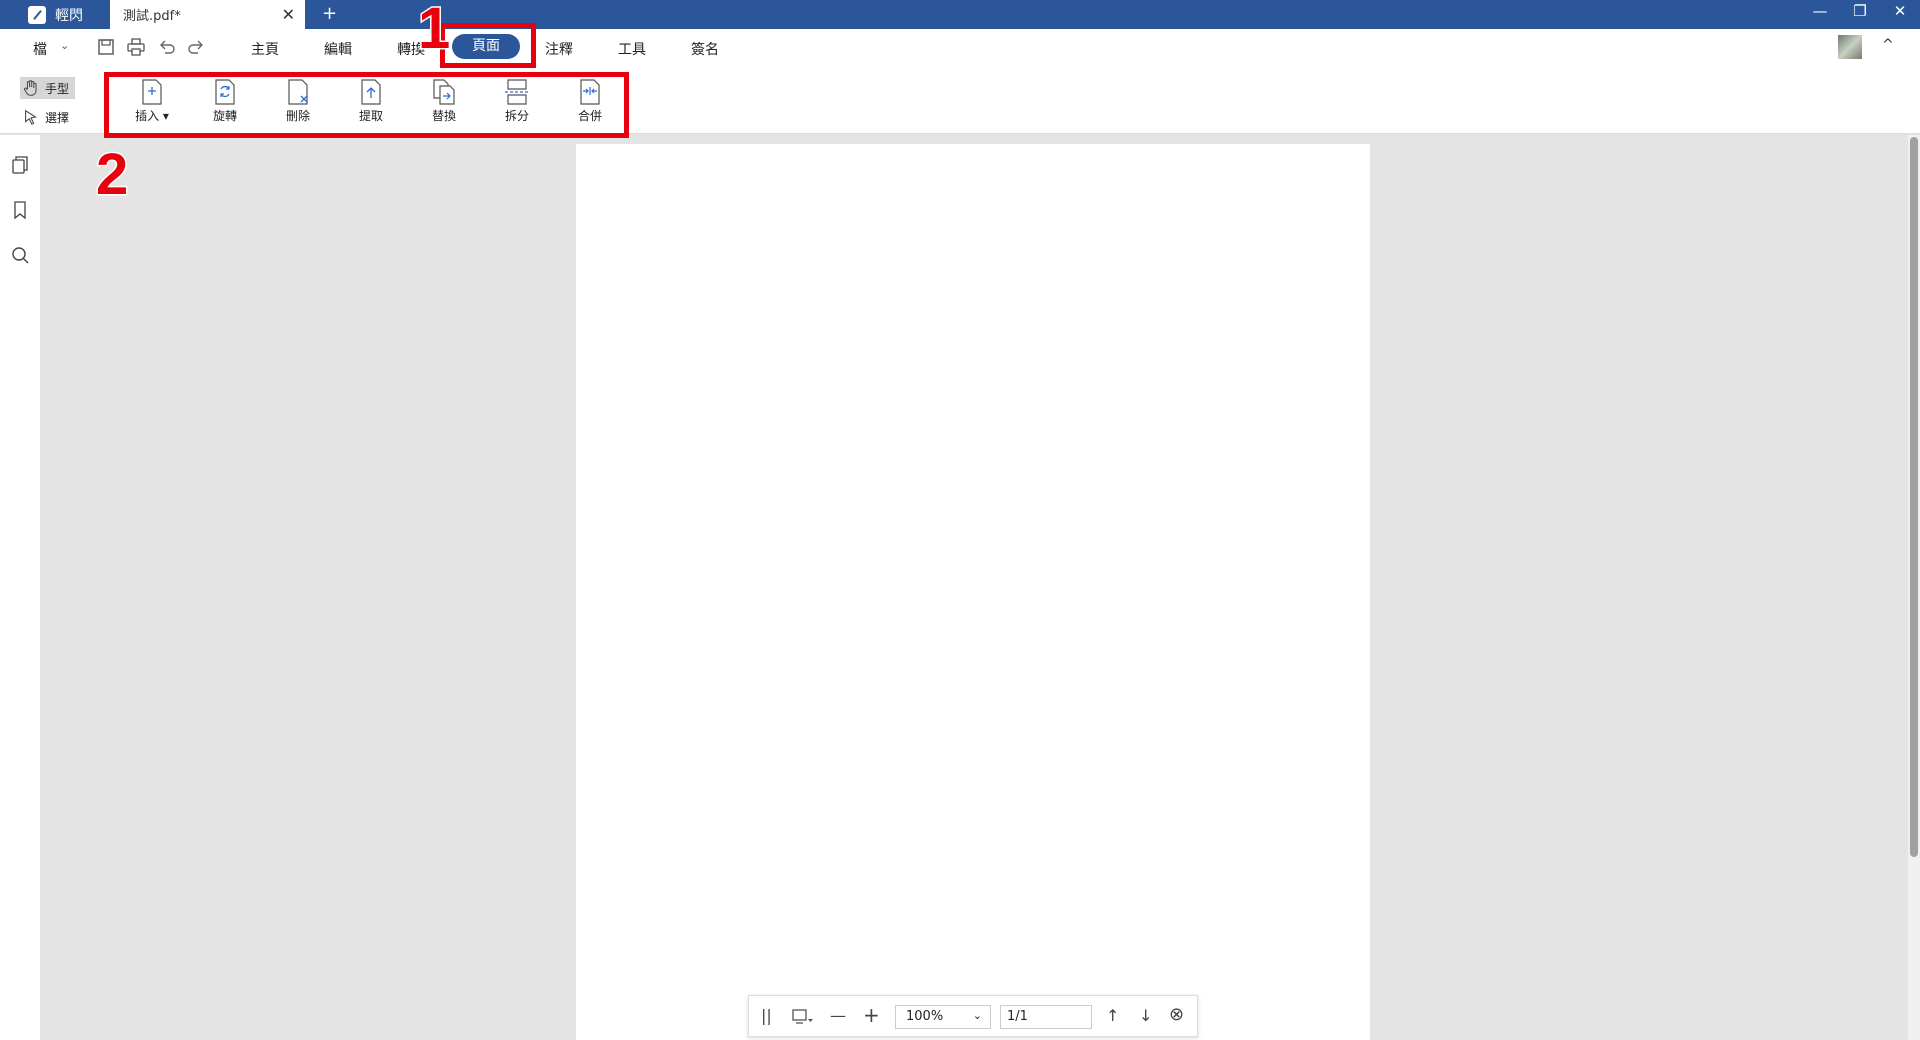 The image size is (1920, 1040). What do you see at coordinates (977, 1015) in the screenshot?
I see `chevron-down-icon: ⌄` at bounding box center [977, 1015].